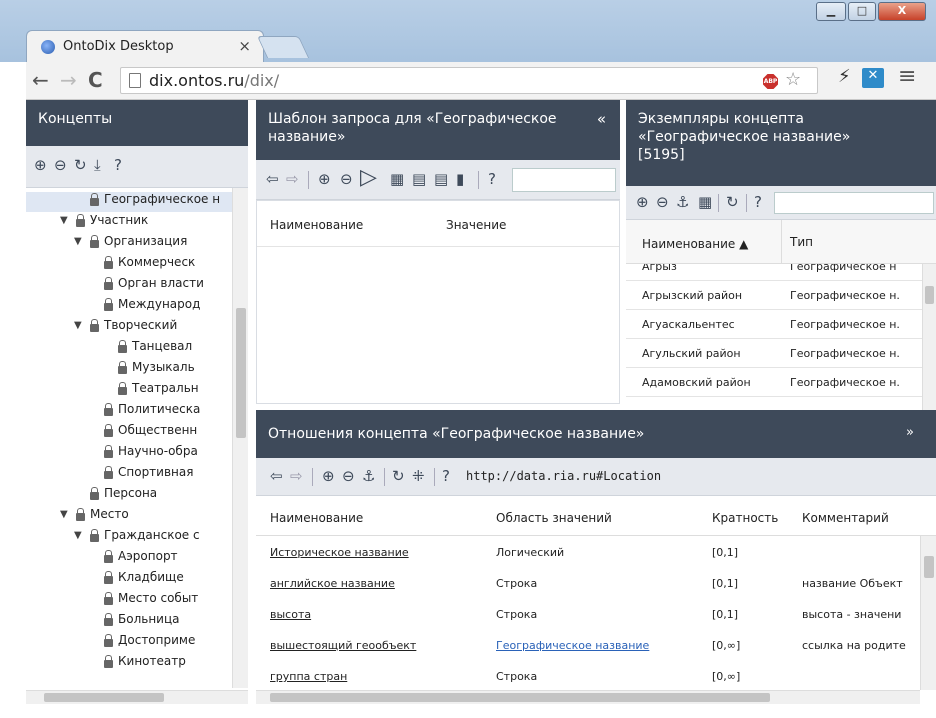 This screenshot has height=718, width=936. I want to click on address-bar: dix.ontos.ru/dix/ ABP ☆, so click(469, 80).